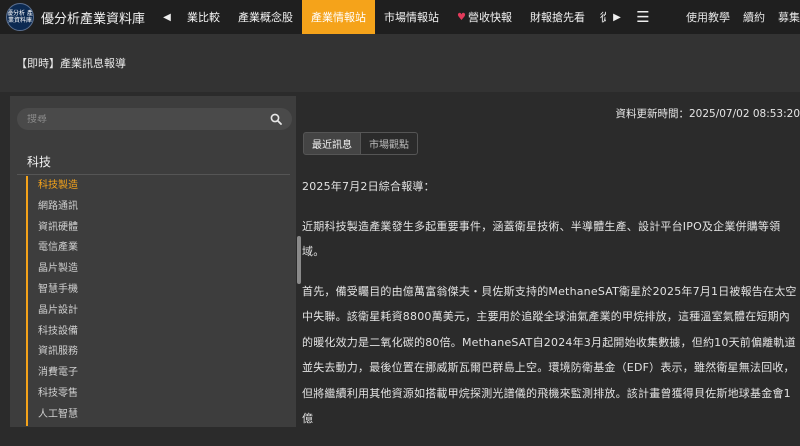 The image size is (800, 446). I want to click on nav-tab-industry-intel: 產業情報站, so click(338, 17).